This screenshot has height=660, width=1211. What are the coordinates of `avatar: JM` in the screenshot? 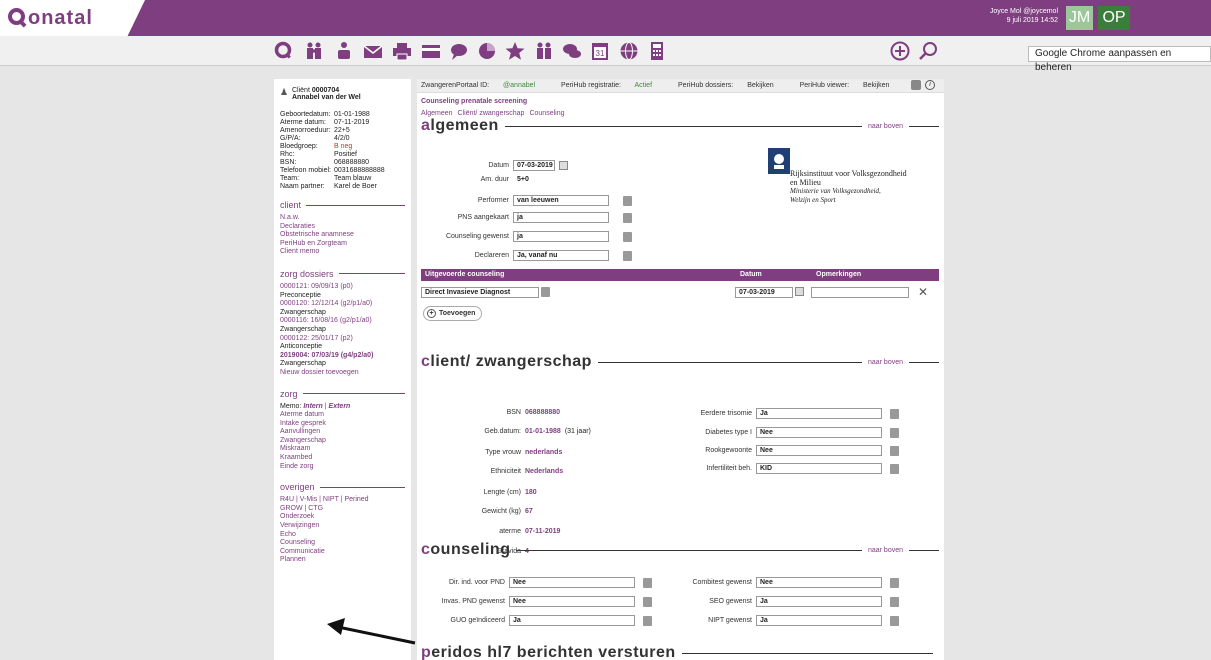 It's located at (1079, 18).